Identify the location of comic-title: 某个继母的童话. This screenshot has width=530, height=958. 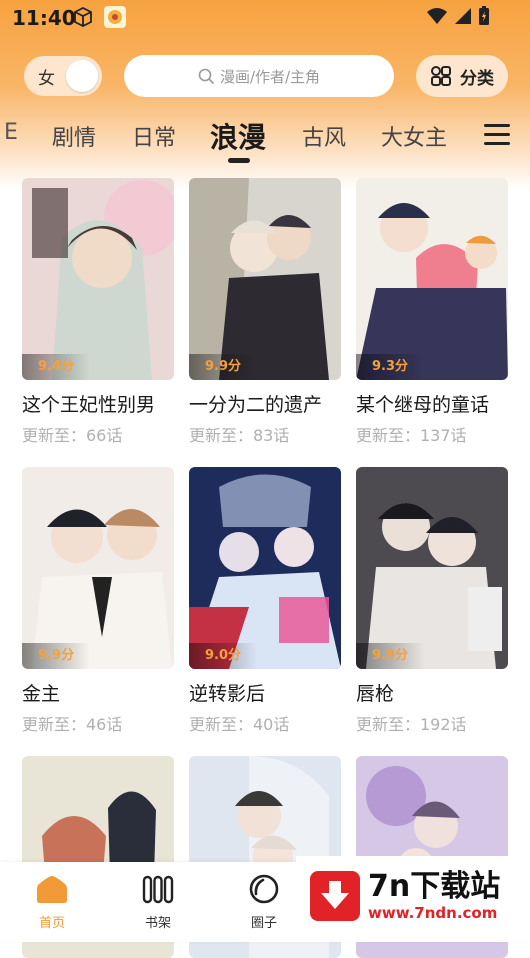
(422, 403).